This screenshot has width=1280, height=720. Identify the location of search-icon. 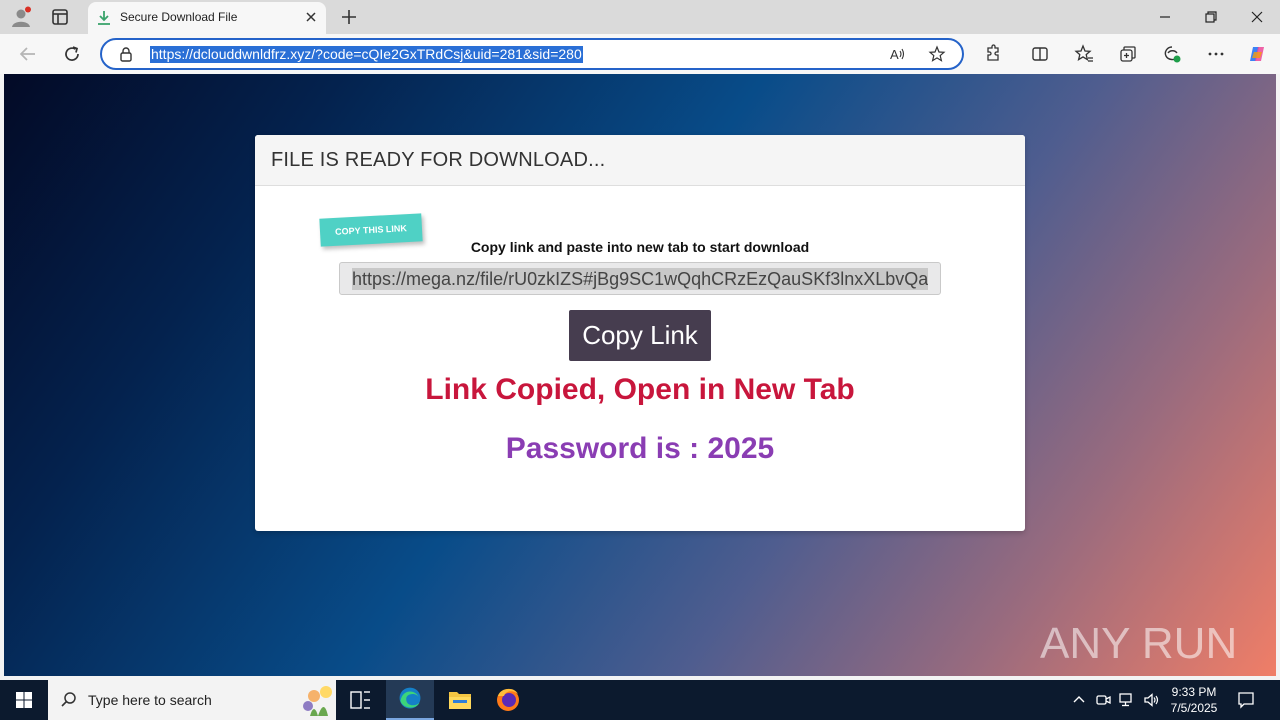
(68, 699).